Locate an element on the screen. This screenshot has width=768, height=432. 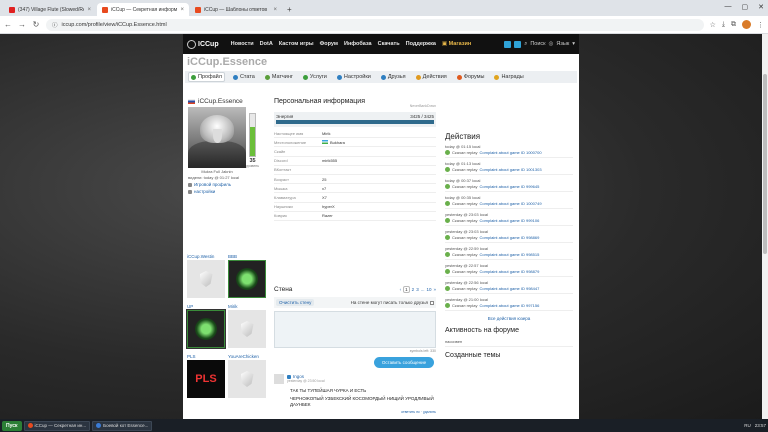
tab-matching: Матчинг is located at coordinates (279, 77).